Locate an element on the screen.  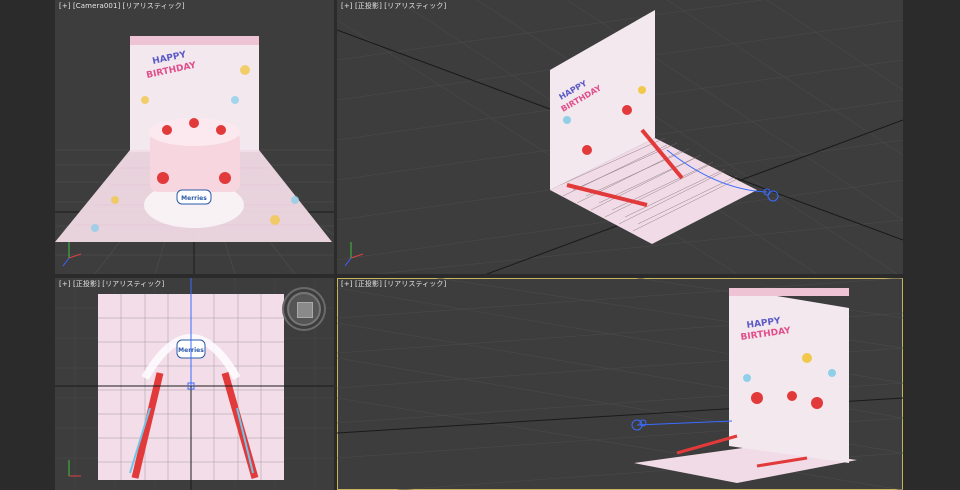
brand-badge: Merries is located at coordinates (194, 198).